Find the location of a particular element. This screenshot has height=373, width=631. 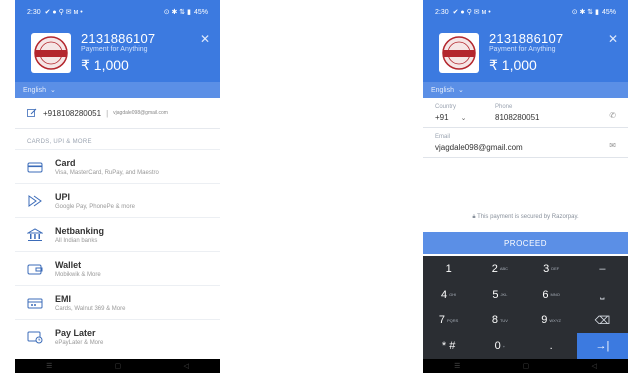

secure-note: 🔒︎ This payment is secured by Razorpay. is located at coordinates (525, 217).